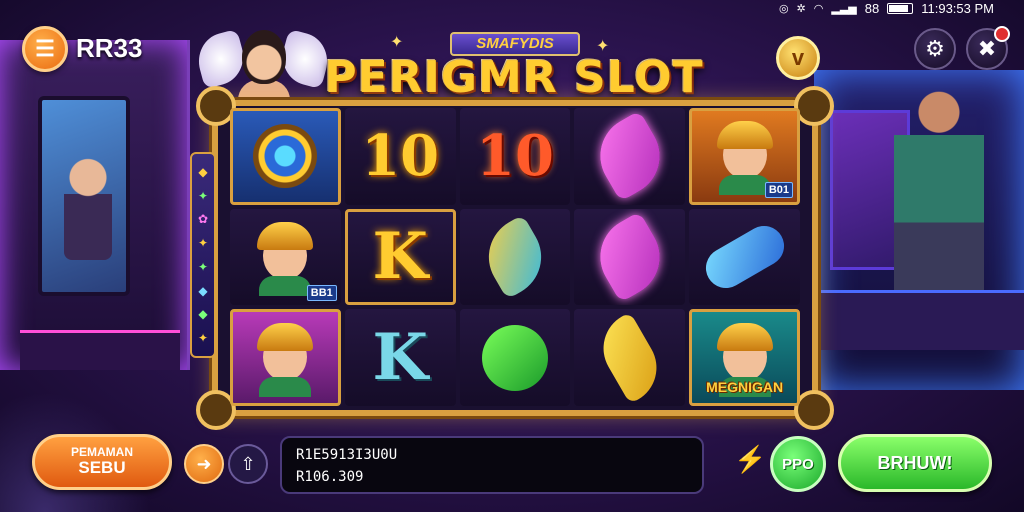 This screenshot has width=1024, height=512. Describe the element at coordinates (492, 465) in the screenshot. I see `info-display: R1E5913I3U0U R106.309` at that location.